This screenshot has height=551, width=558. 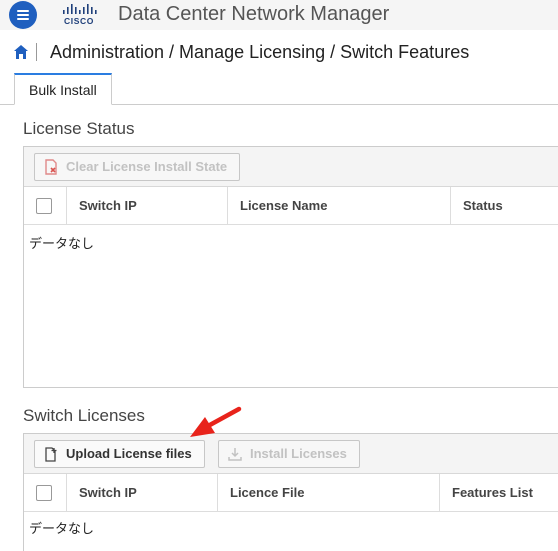 I want to click on app-header: CISCO Data Center Network Manager, so click(x=279, y=15).